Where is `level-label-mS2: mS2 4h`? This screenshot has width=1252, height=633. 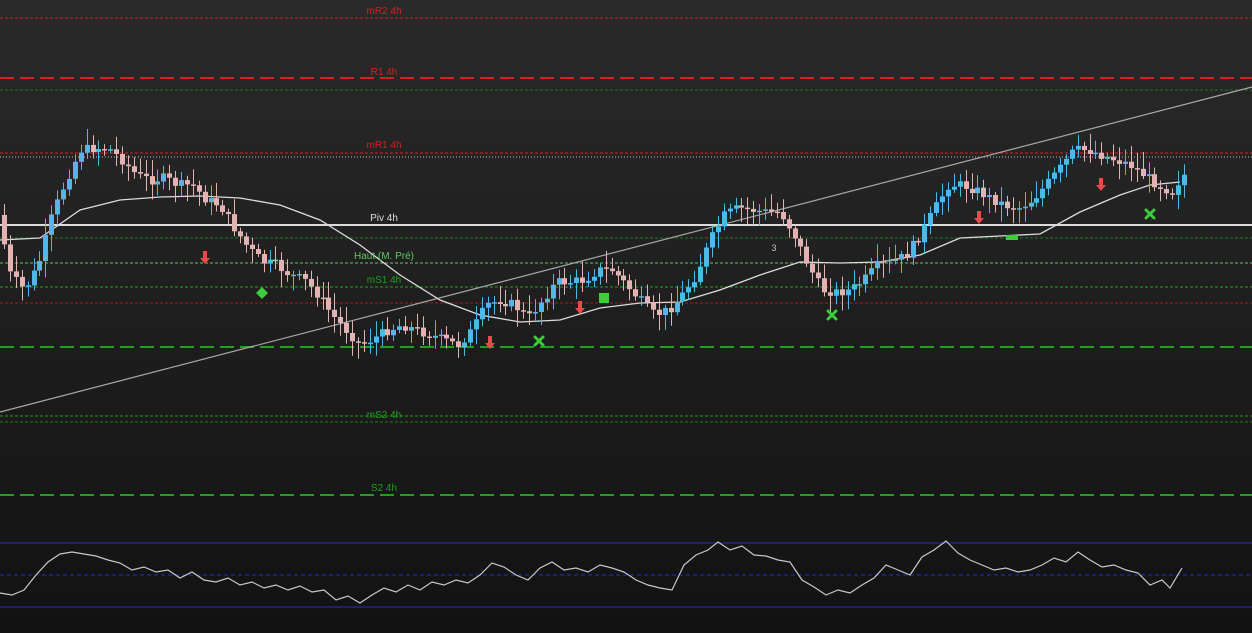 level-label-mS2: mS2 4h is located at coordinates (384, 415).